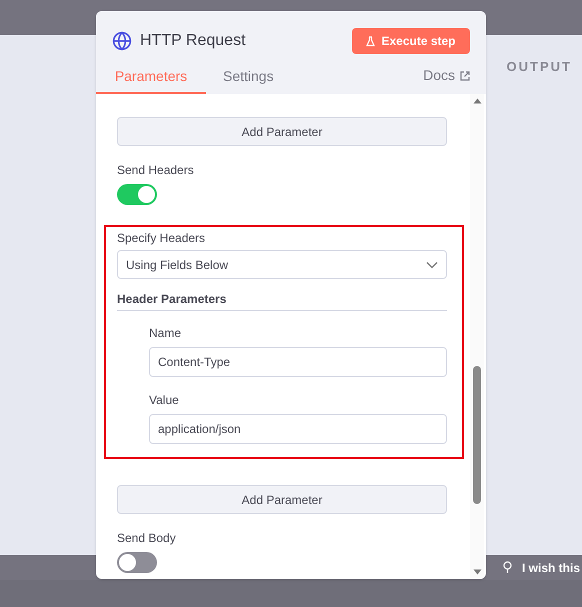  What do you see at coordinates (432, 264) in the screenshot?
I see `chevron-down-icon` at bounding box center [432, 264].